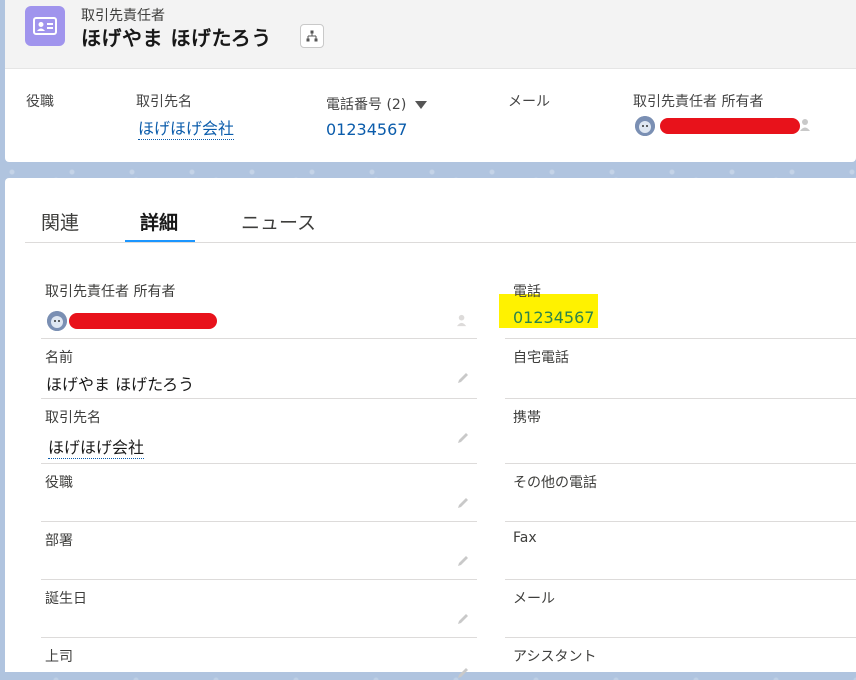 The width and height of the screenshot is (856, 680). Describe the element at coordinates (463, 561) in the screenshot. I see `edit-department-pencil-icon` at that location.